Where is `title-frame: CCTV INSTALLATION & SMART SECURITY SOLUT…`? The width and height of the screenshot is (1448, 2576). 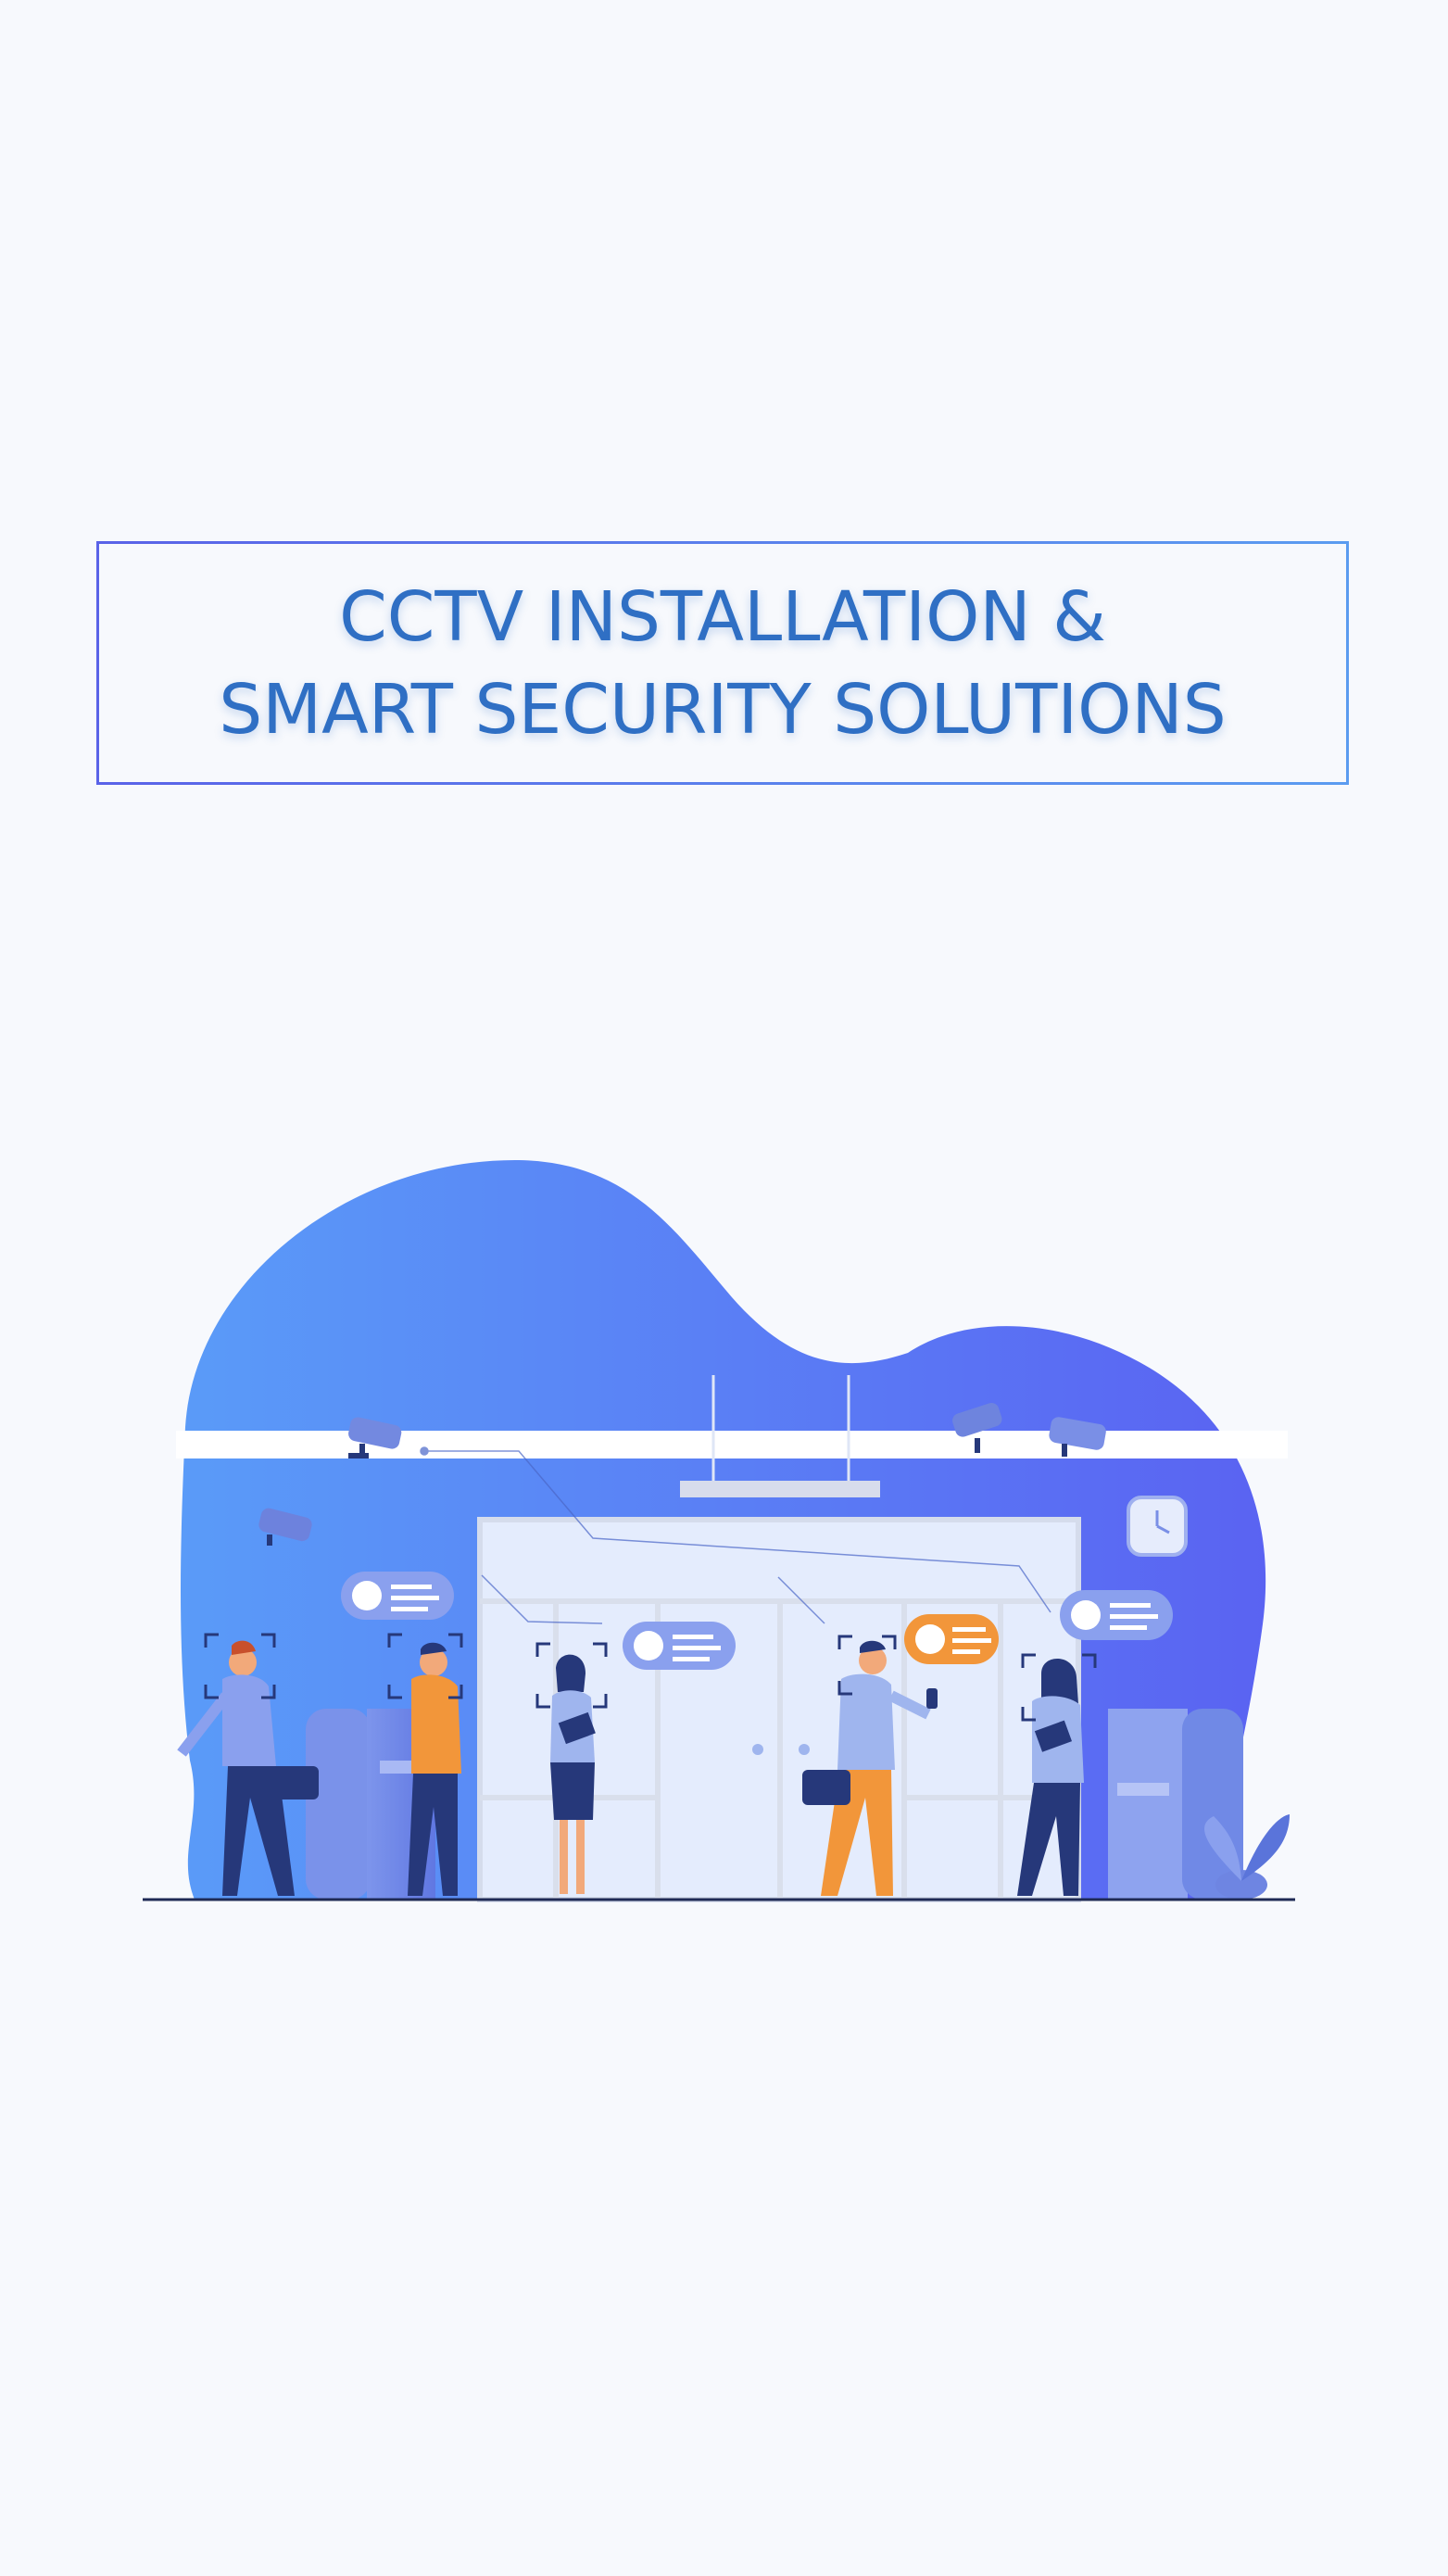
title-frame: CCTV INSTALLATION & SMART SECURITY SOLUT… is located at coordinates (722, 663).